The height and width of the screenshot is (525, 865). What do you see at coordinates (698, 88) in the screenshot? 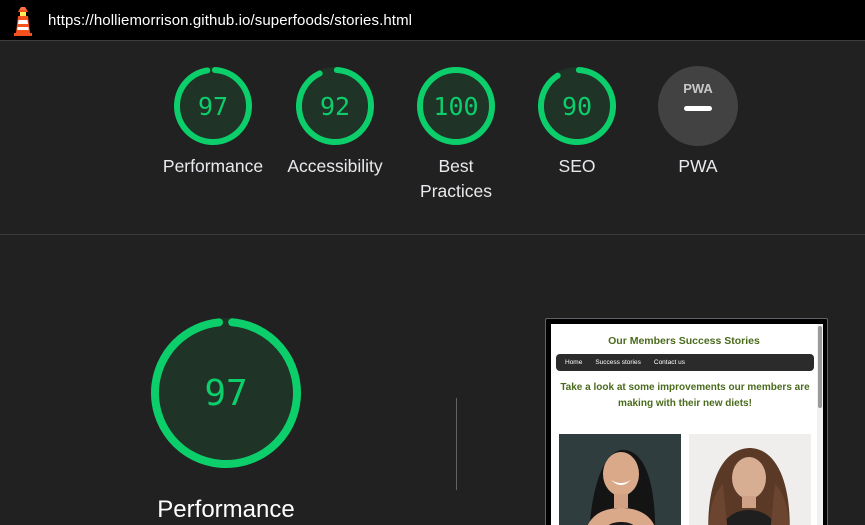
I see `pwa-badge-icon: PWA` at bounding box center [698, 88].